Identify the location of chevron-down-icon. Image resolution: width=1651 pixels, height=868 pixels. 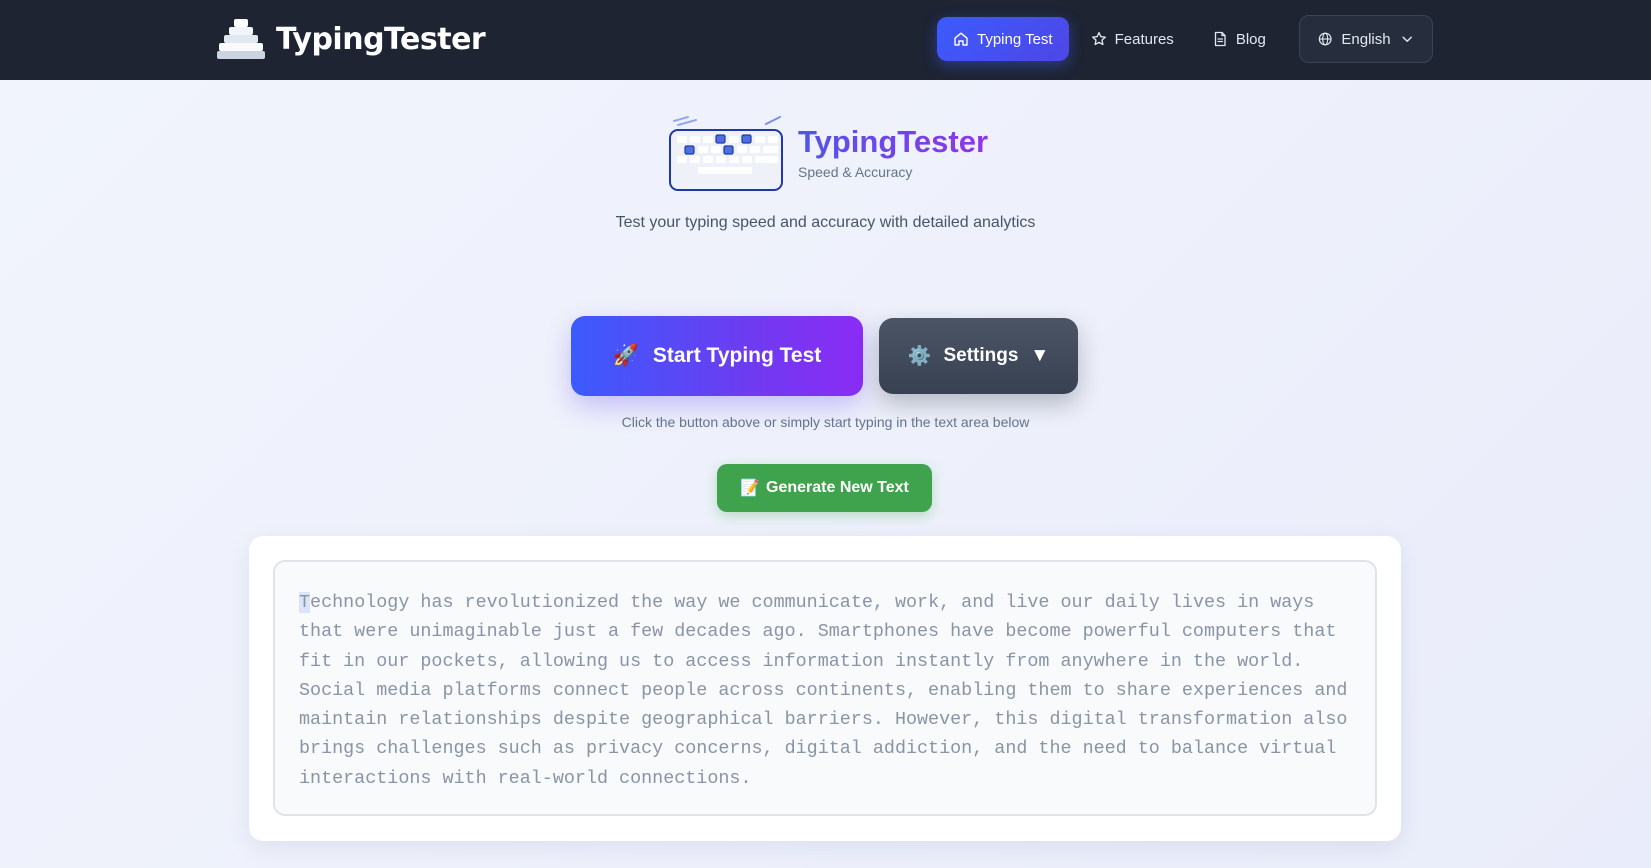
(1407, 39).